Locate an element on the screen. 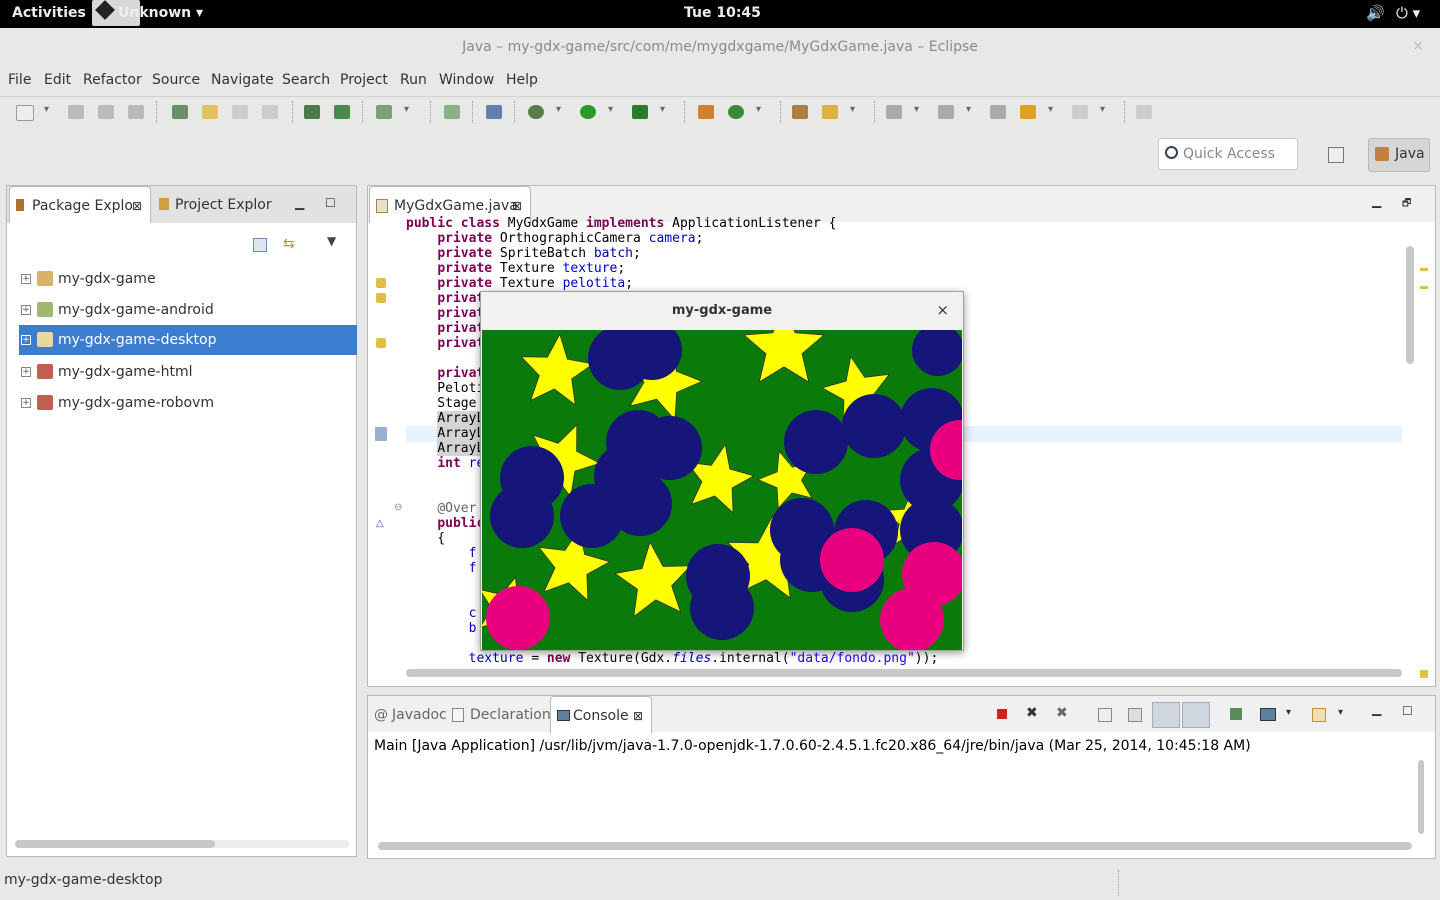 The width and height of the screenshot is (1440, 900). game-window: my-gdx-game × is located at coordinates (722, 471).